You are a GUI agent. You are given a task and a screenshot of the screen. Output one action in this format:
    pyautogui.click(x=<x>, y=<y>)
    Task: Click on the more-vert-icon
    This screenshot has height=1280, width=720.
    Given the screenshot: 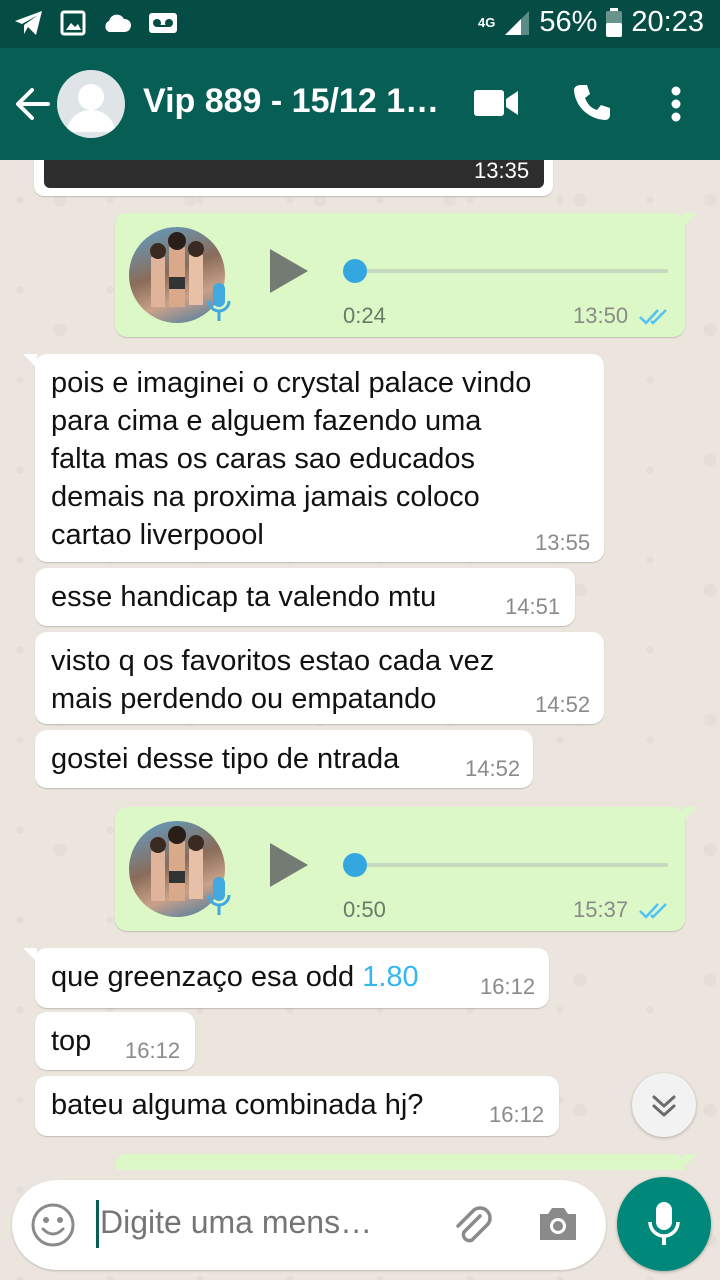 What is the action you would take?
    pyautogui.click(x=676, y=104)
    